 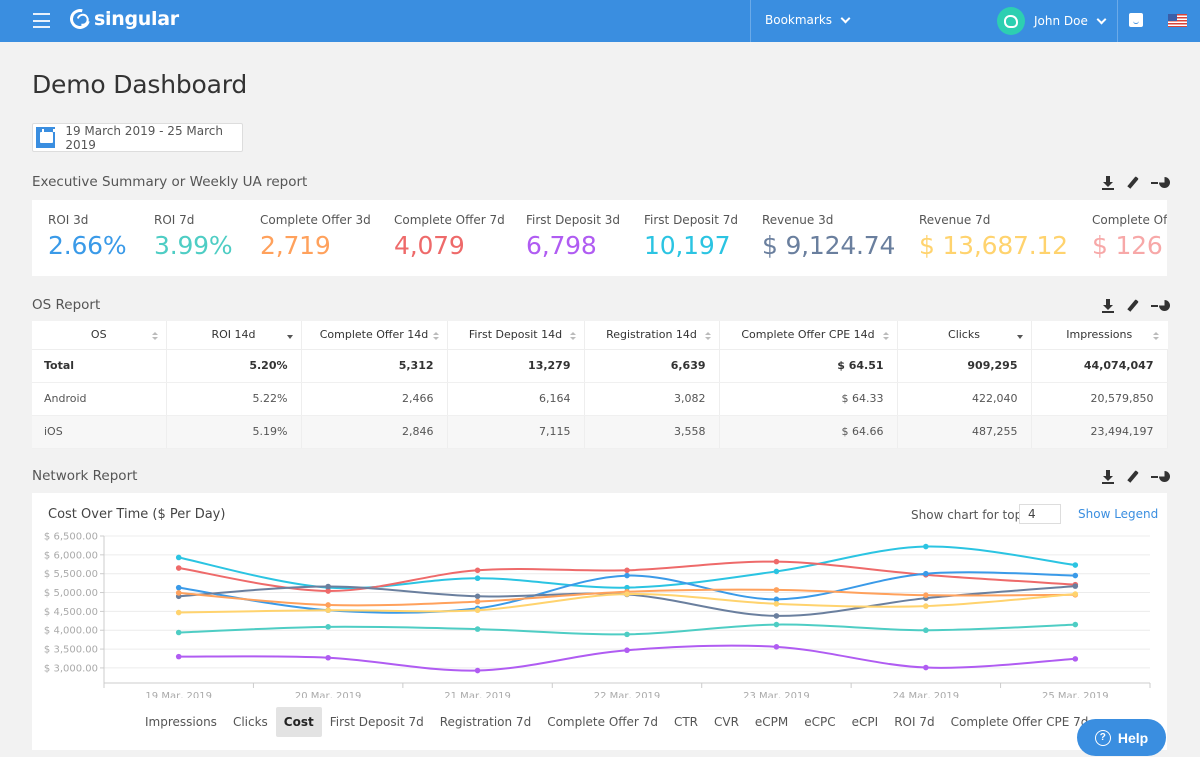 I want to click on page-title: Demo Dashboard, so click(x=140, y=84).